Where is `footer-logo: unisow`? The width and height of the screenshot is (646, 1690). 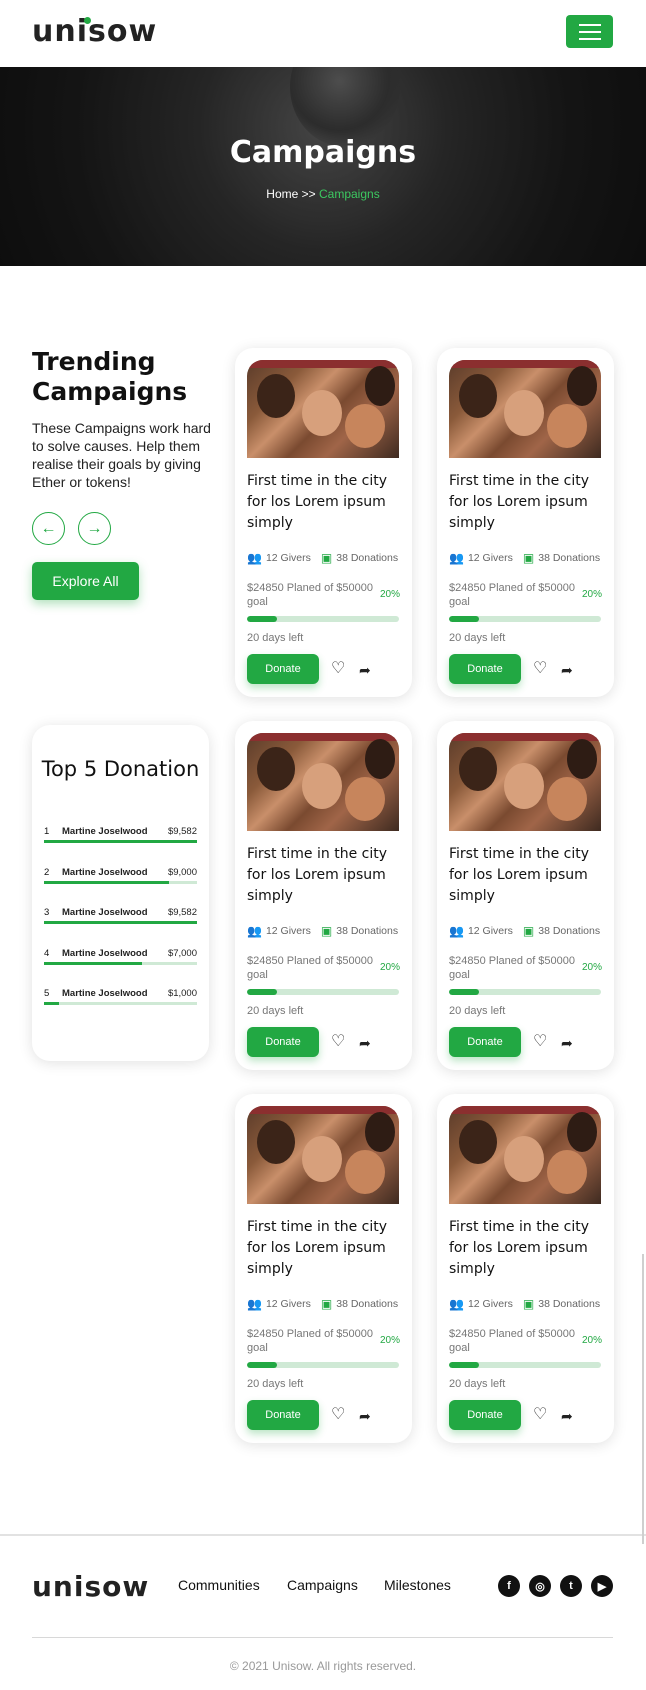 footer-logo: unisow is located at coordinates (90, 1586).